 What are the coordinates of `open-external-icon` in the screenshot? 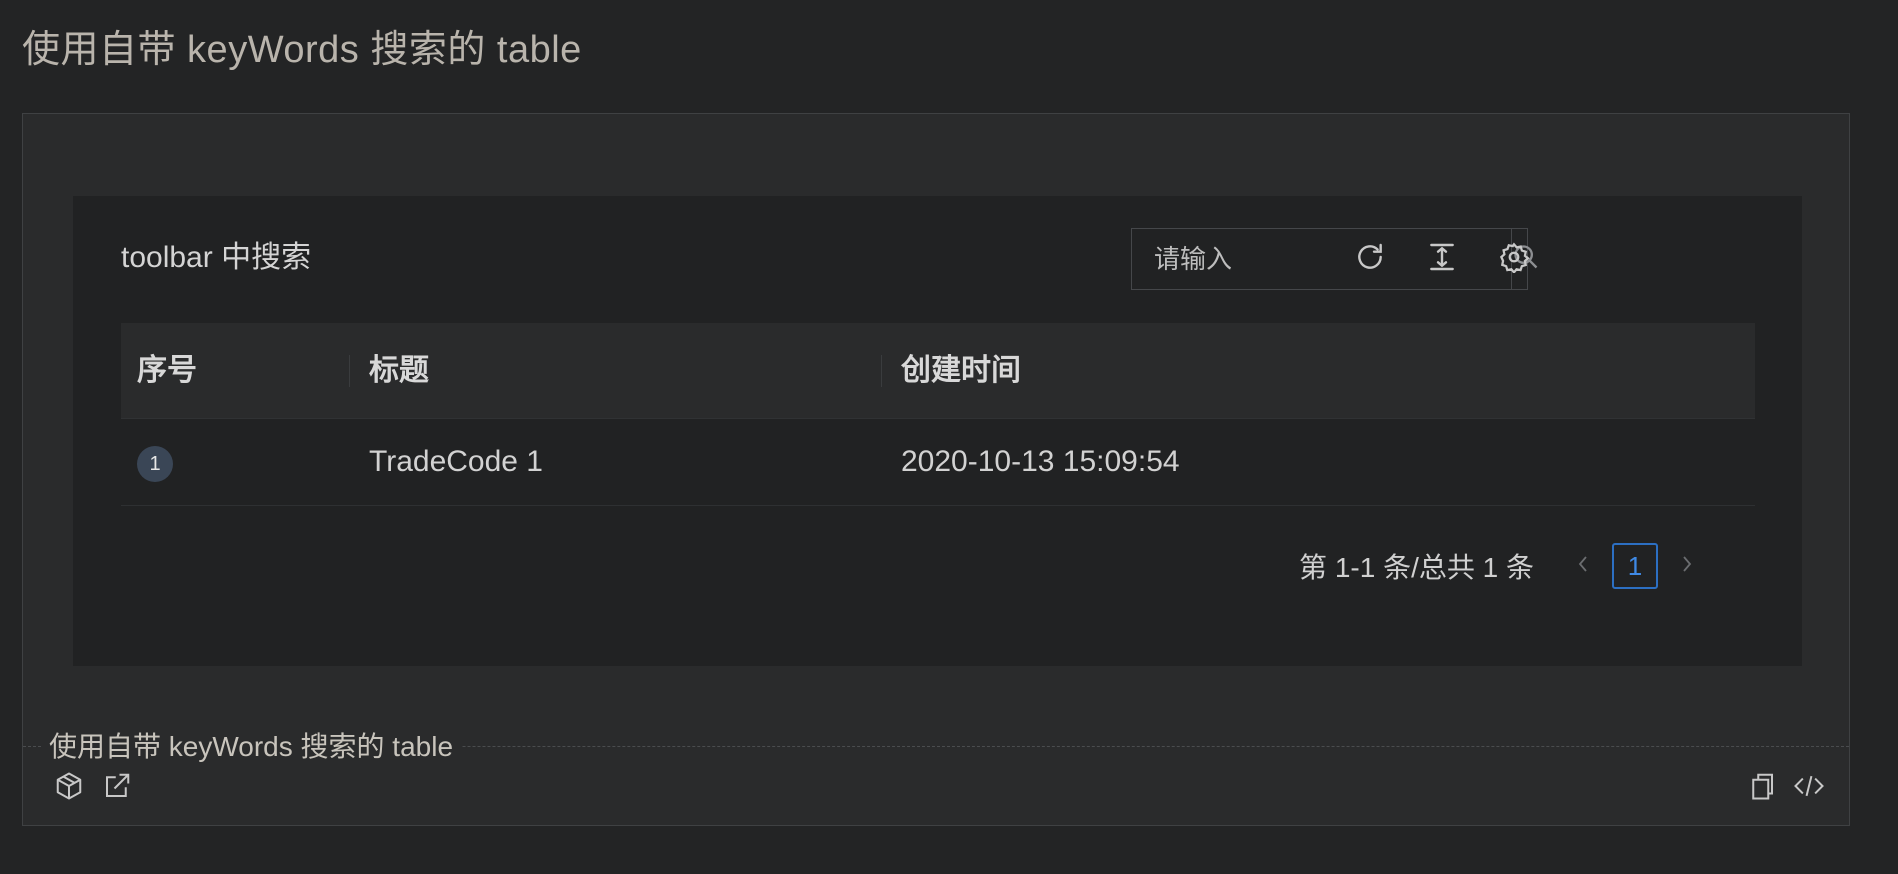 It's located at (117, 788).